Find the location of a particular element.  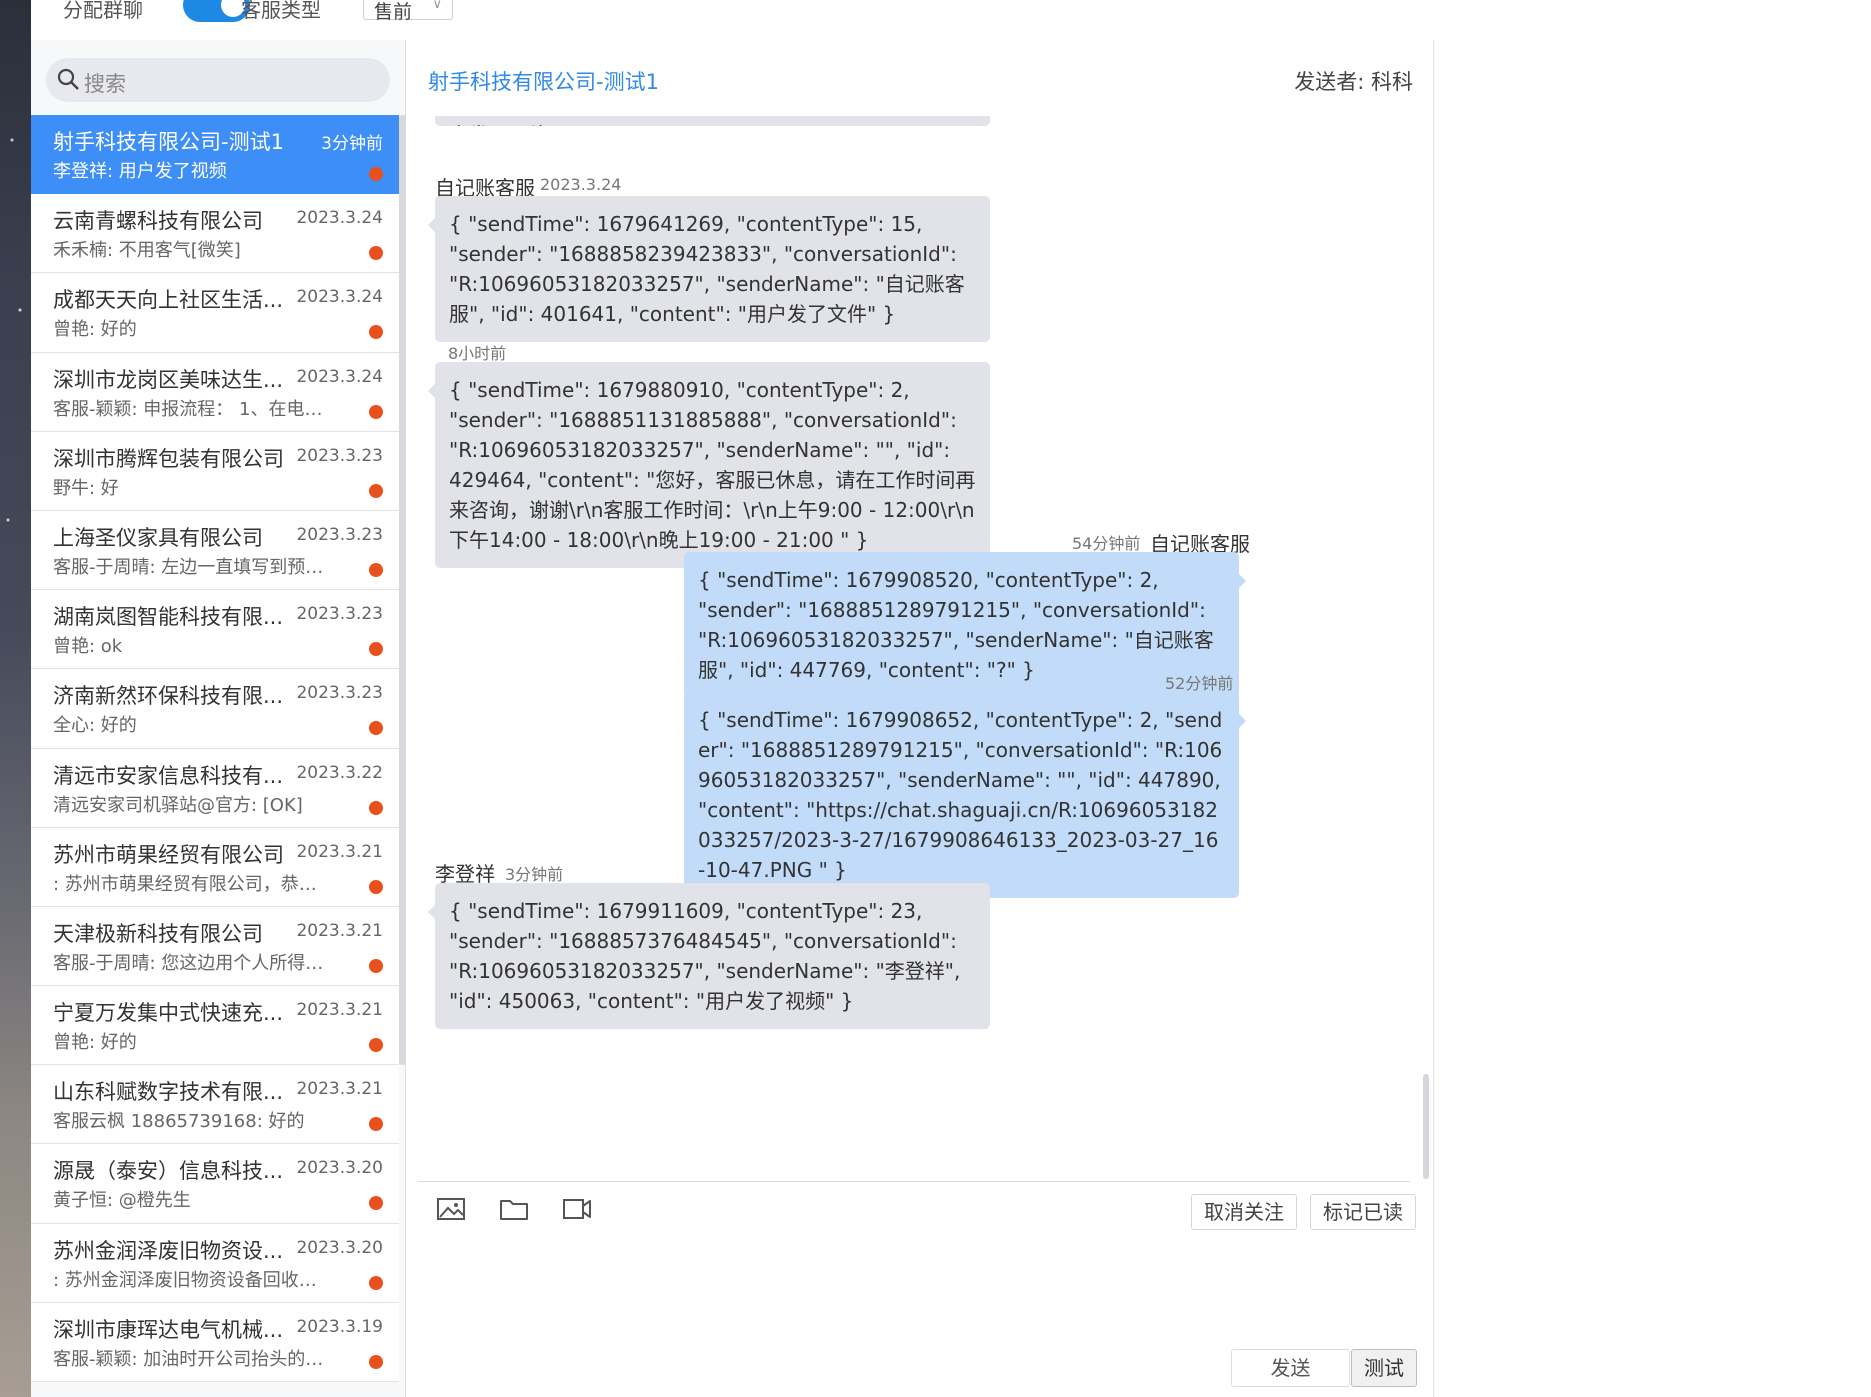

test-button: 测试 is located at coordinates (1384, 1368).